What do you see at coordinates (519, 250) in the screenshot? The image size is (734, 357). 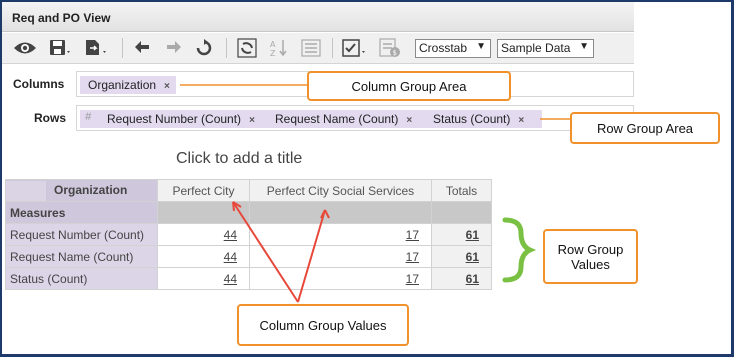 I see `brace-icon` at bounding box center [519, 250].